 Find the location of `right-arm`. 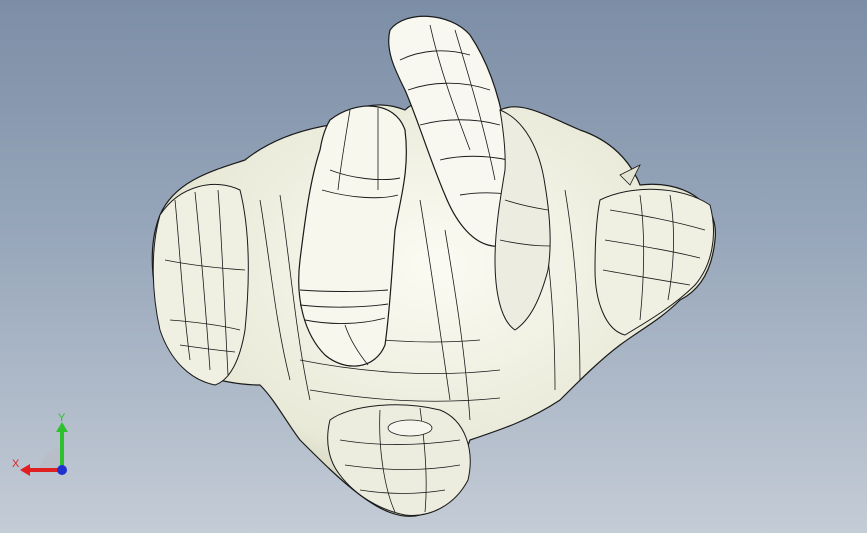

right-arm is located at coordinates (654, 262).